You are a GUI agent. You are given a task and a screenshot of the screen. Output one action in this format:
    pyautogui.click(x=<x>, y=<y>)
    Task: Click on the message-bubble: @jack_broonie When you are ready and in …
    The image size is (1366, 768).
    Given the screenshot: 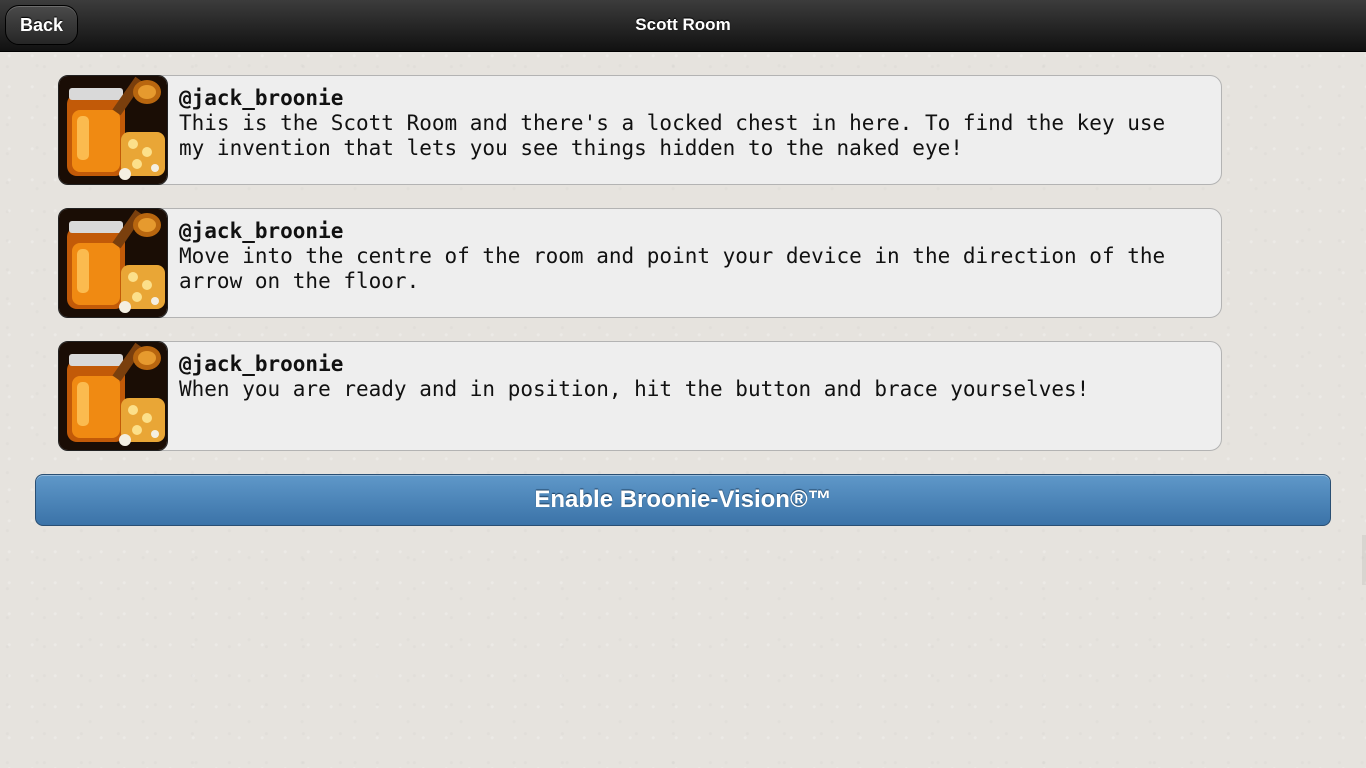 What is the action you would take?
    pyautogui.click(x=640, y=396)
    